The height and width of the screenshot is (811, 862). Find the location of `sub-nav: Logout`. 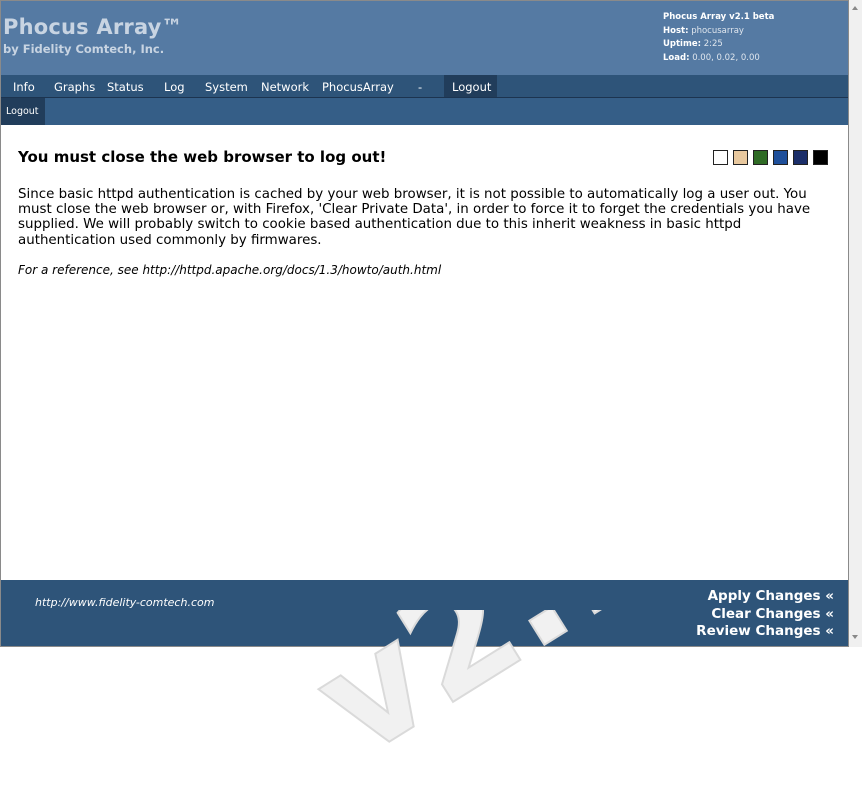

sub-nav: Logout is located at coordinates (424, 111).